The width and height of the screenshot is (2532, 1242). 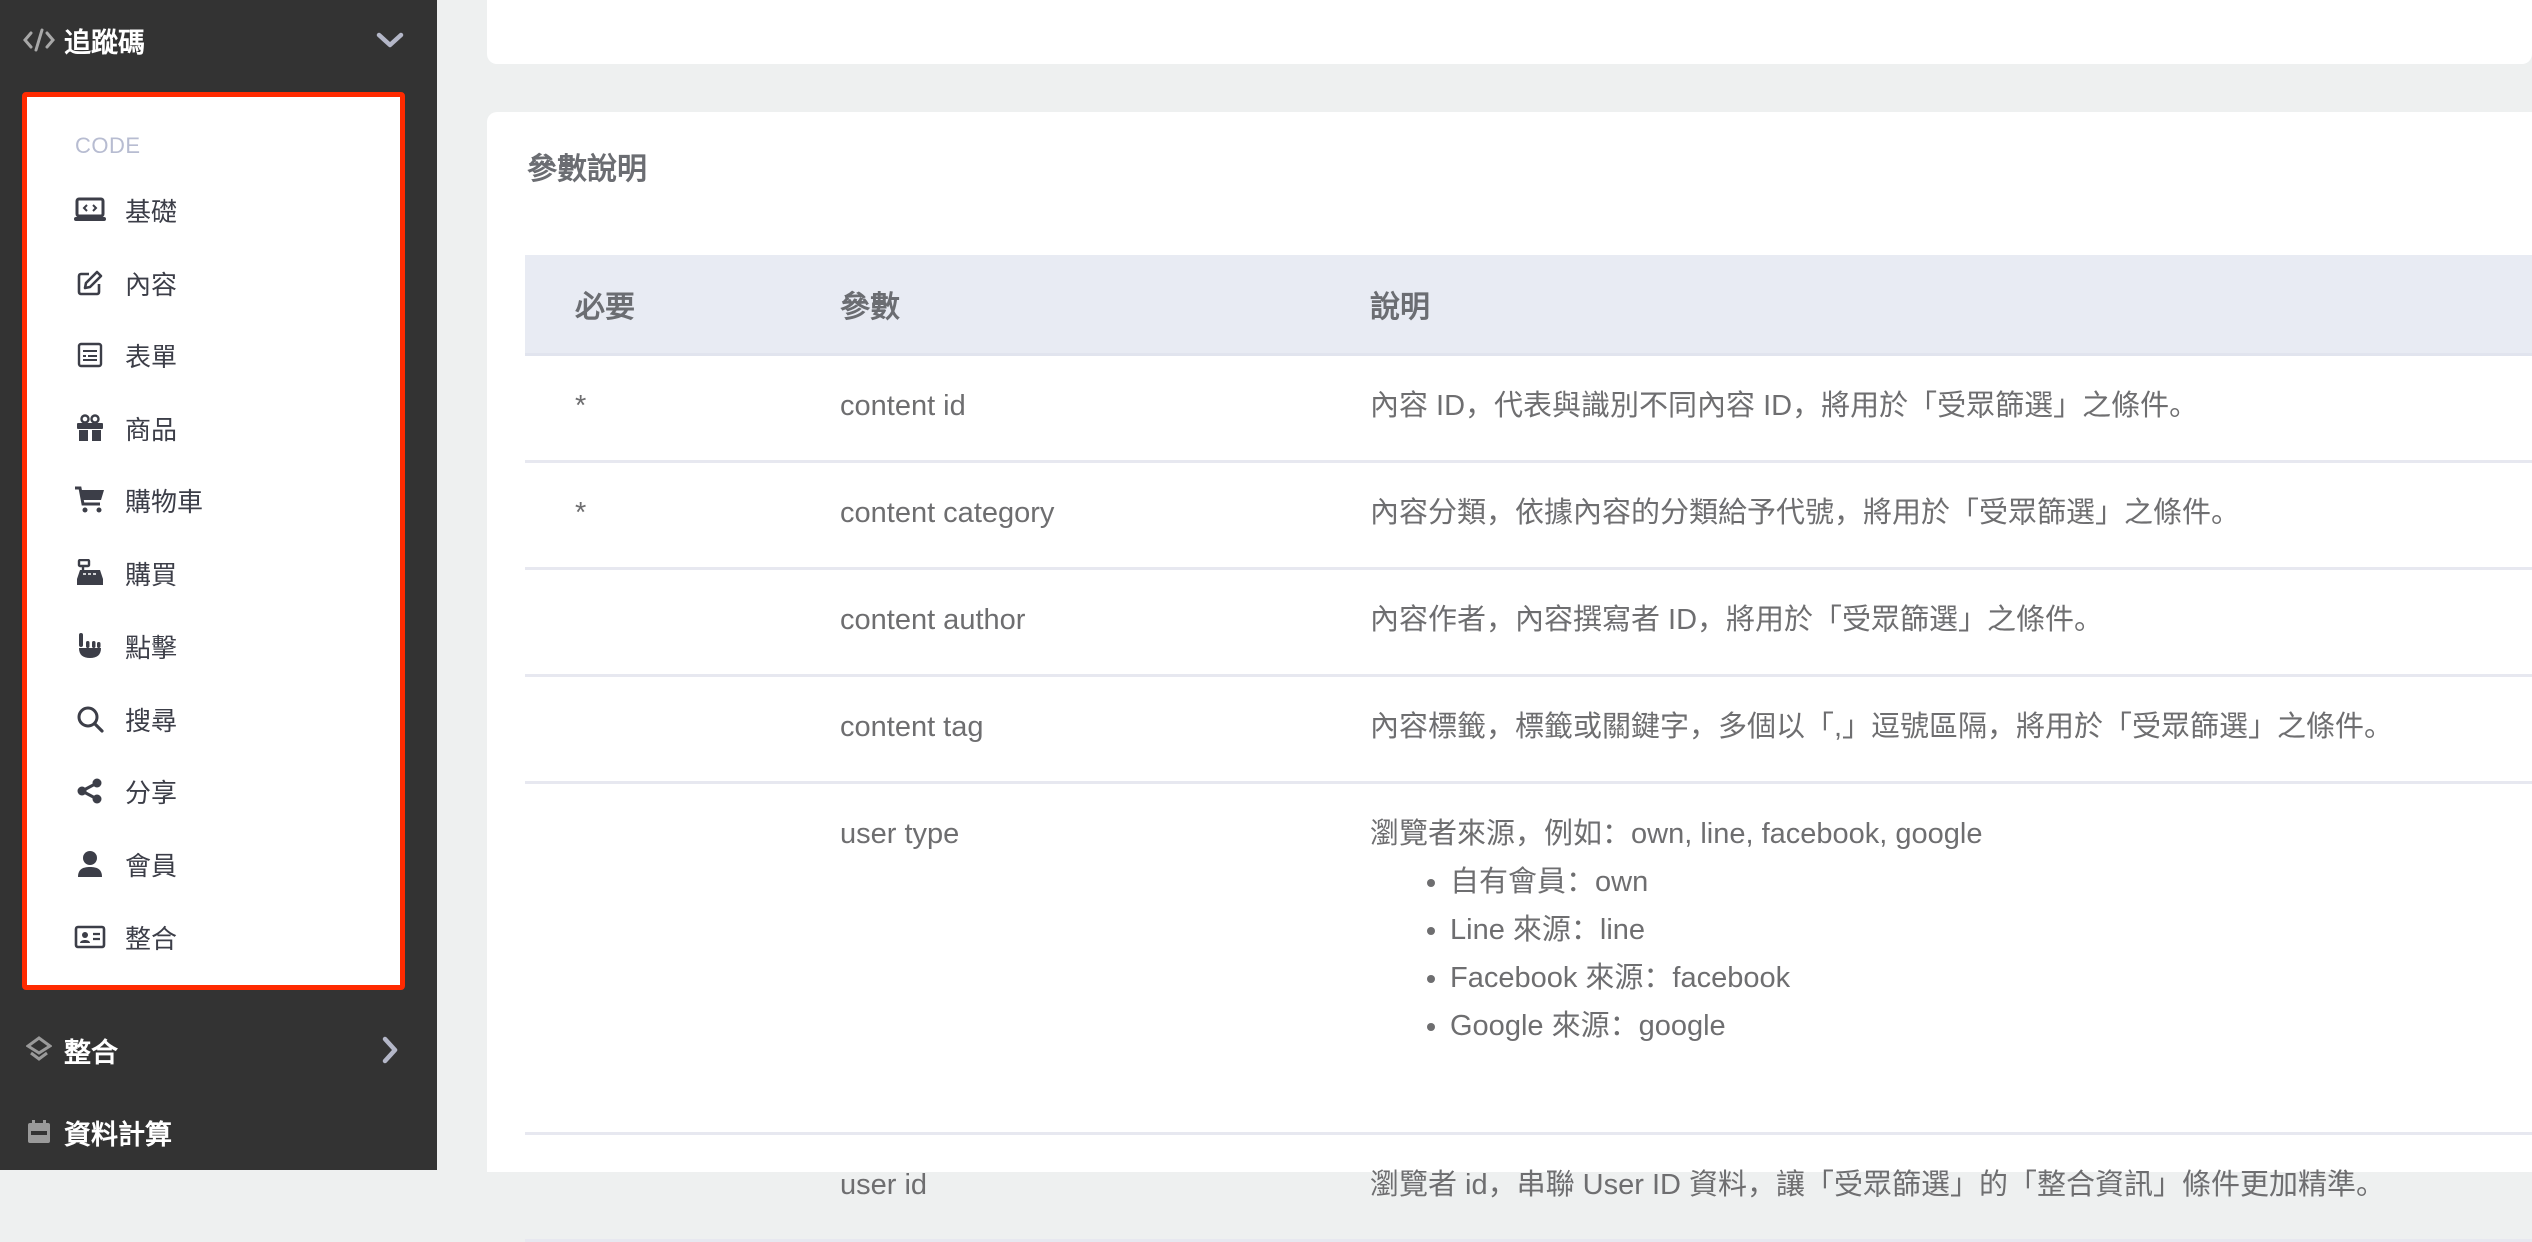 I want to click on edit-icon, so click(x=90, y=283).